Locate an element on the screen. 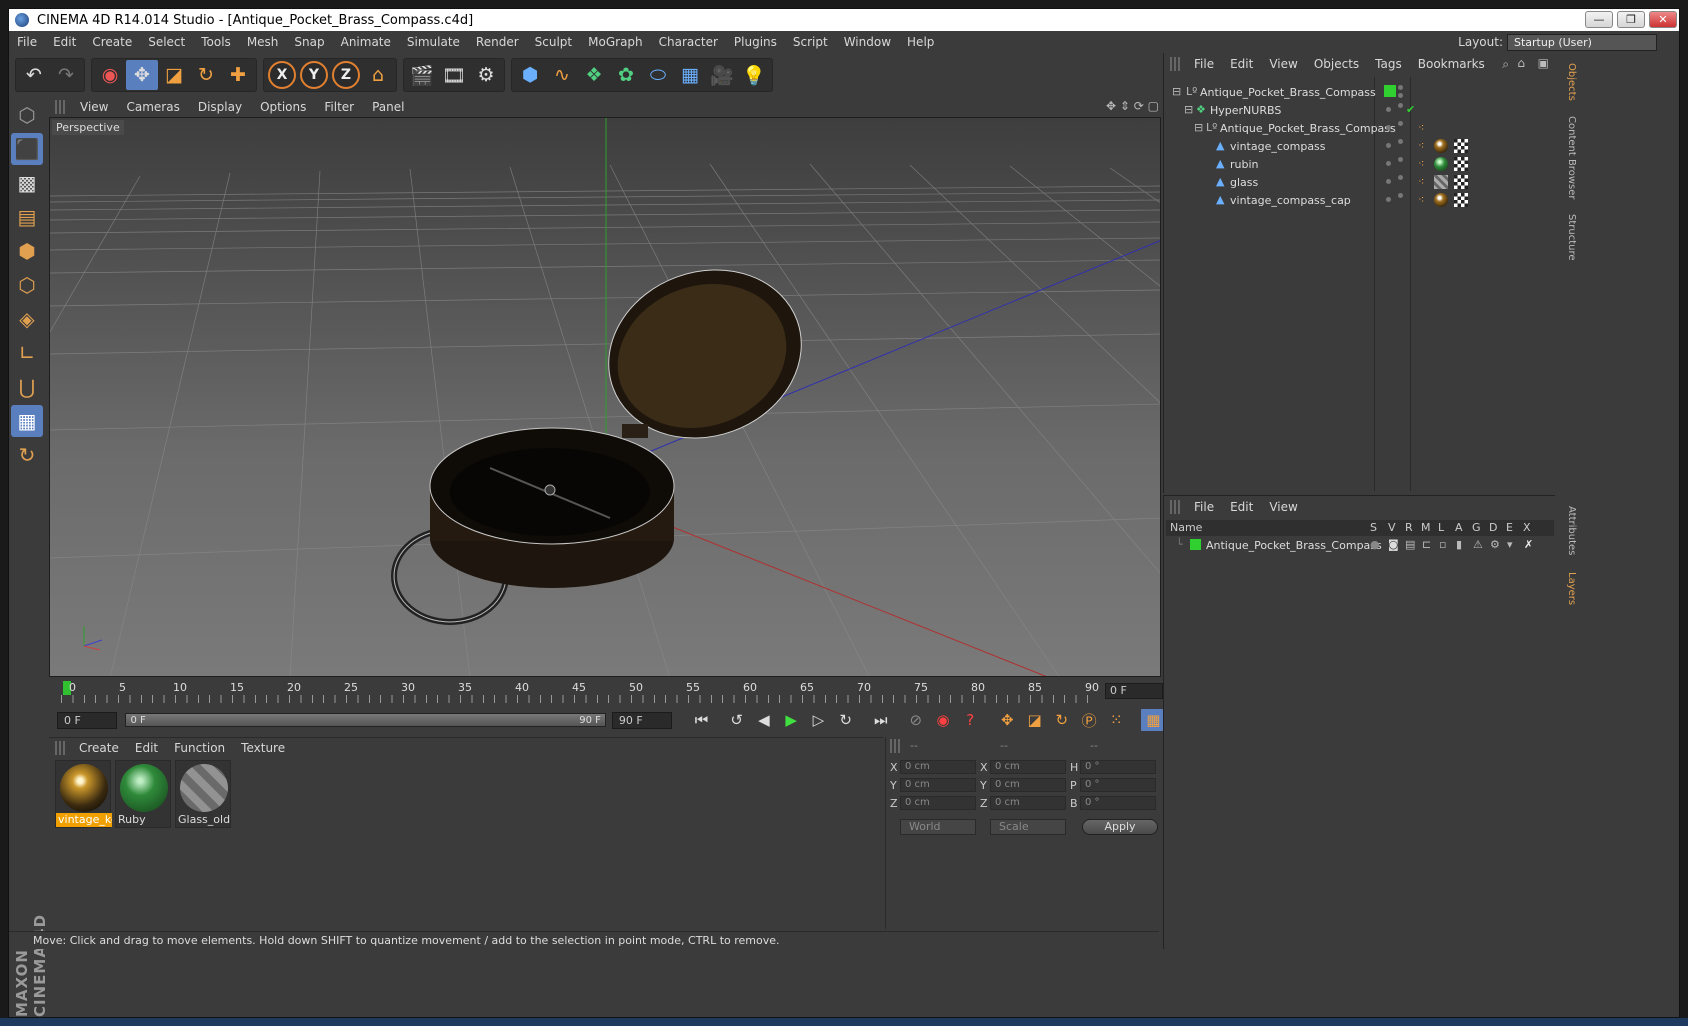 The height and width of the screenshot is (1026, 1688). objects-home-icon: ⌂ is located at coordinates (1521, 63).